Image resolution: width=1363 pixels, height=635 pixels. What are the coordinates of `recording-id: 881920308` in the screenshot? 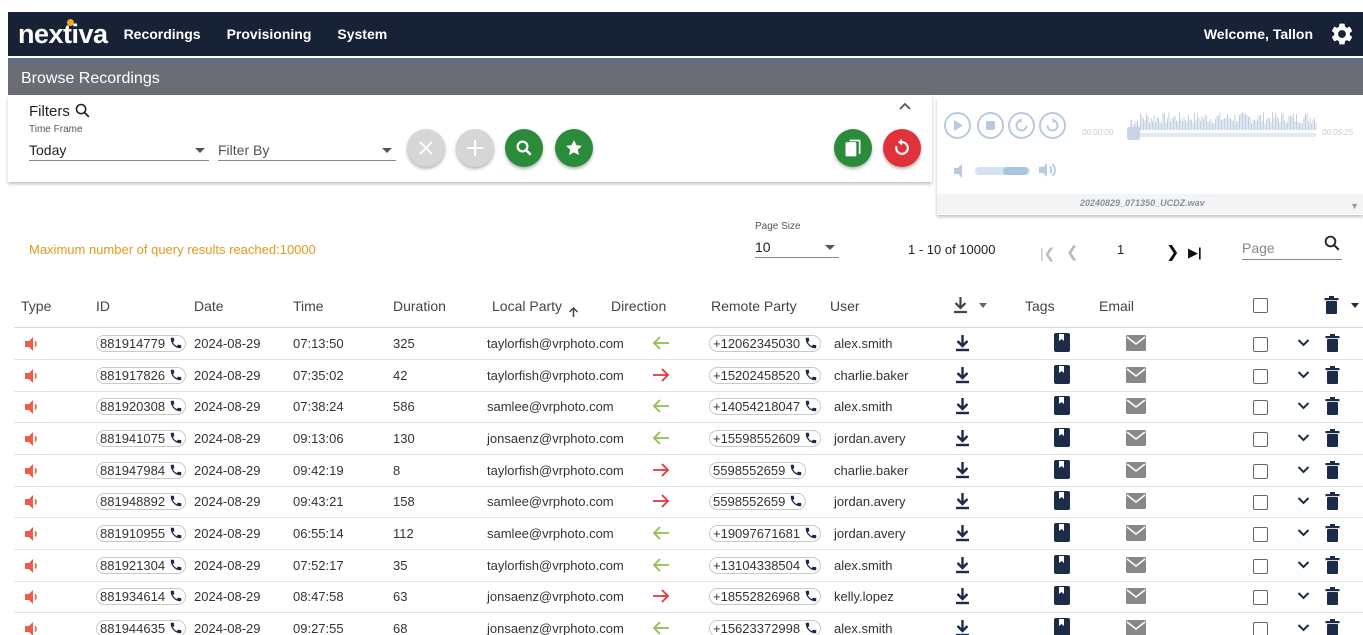 It's located at (141, 406).